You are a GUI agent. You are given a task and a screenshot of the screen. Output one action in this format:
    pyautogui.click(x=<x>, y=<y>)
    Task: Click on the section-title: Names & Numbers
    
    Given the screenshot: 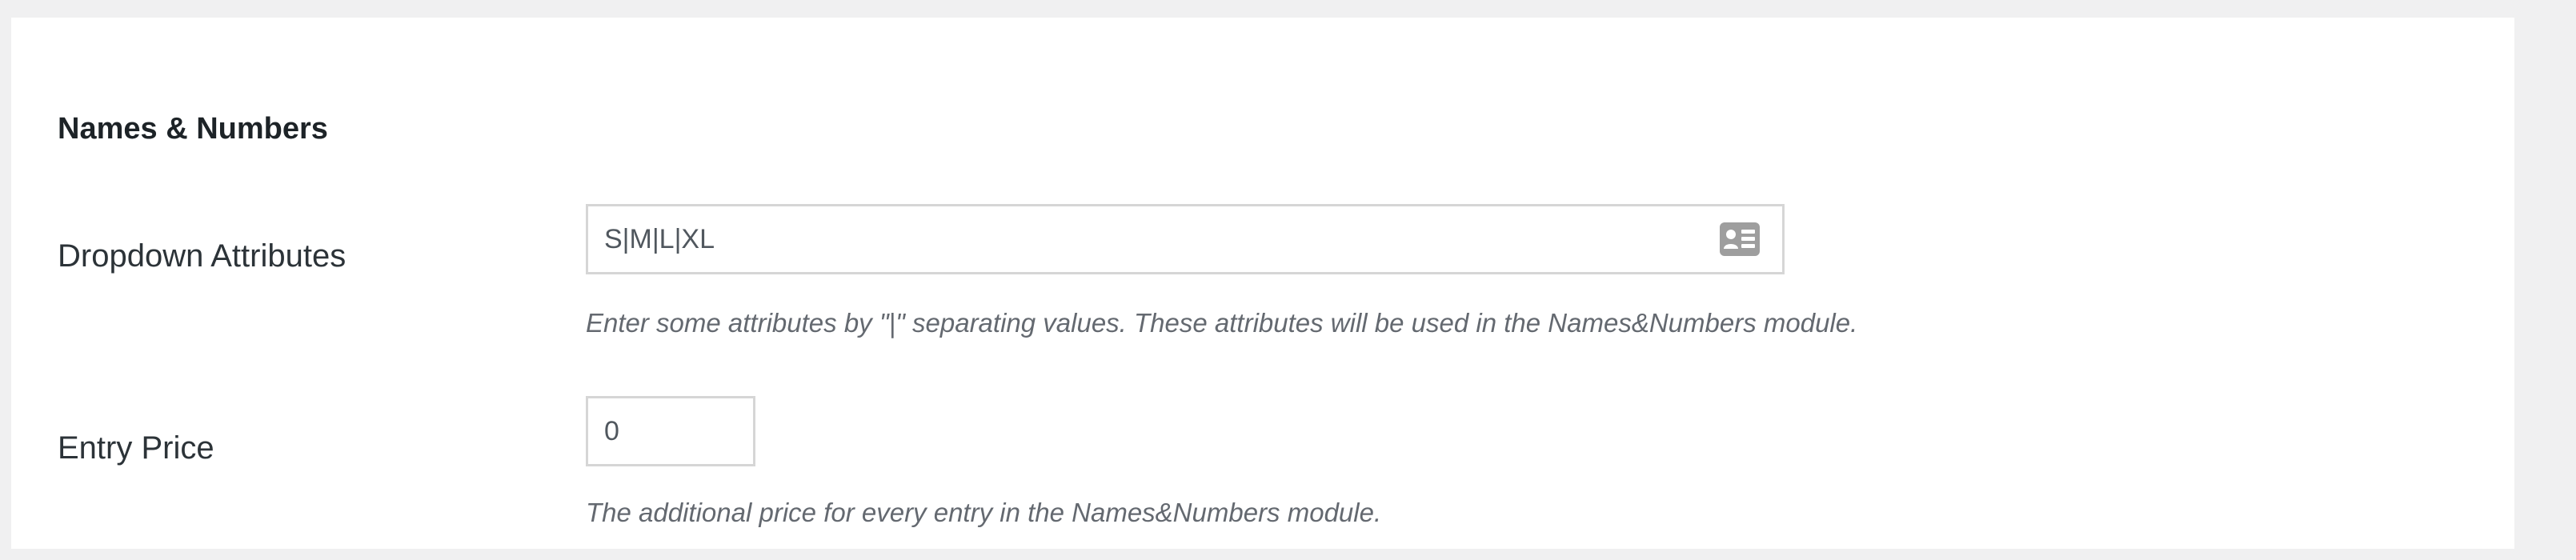 What is the action you would take?
    pyautogui.click(x=193, y=129)
    